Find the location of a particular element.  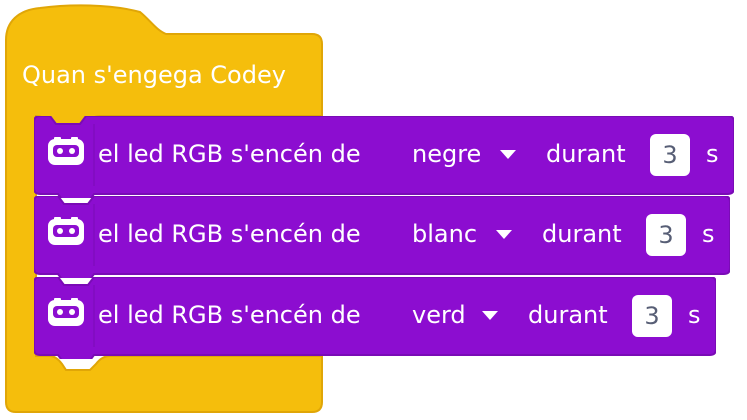

color-dropdown-value: blanc is located at coordinates (445, 234).